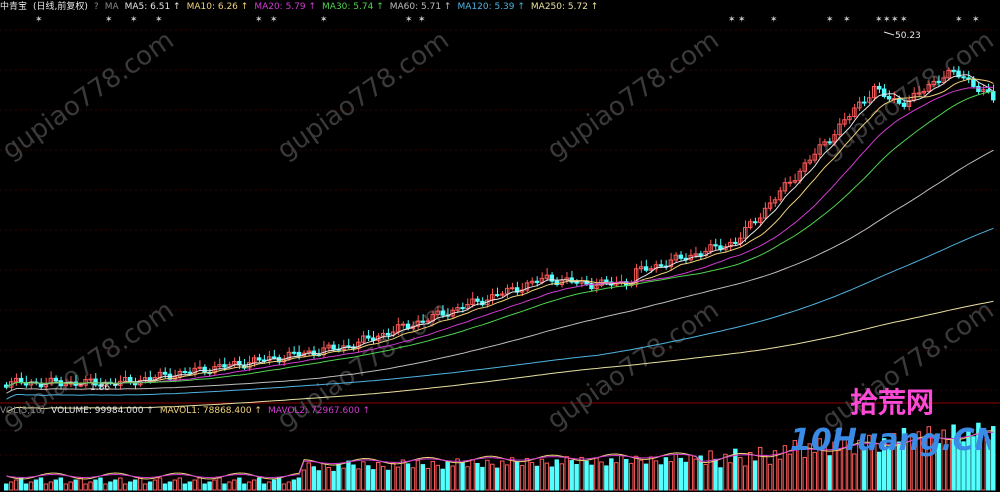 The image size is (1000, 492). I want to click on low-price-label: 1.86, so click(100, 388).